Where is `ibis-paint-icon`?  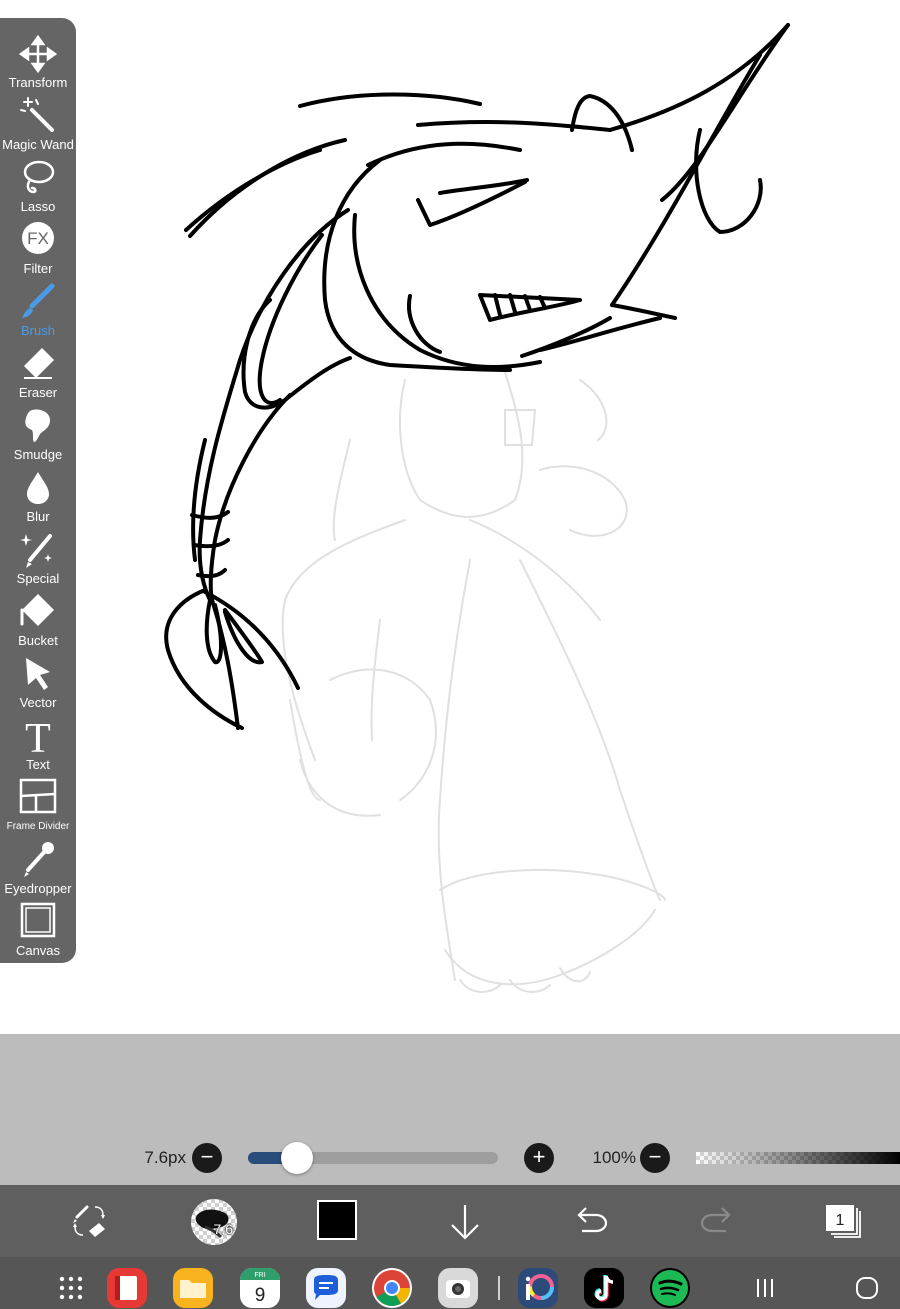
ibis-paint-icon is located at coordinates (539, 1287).